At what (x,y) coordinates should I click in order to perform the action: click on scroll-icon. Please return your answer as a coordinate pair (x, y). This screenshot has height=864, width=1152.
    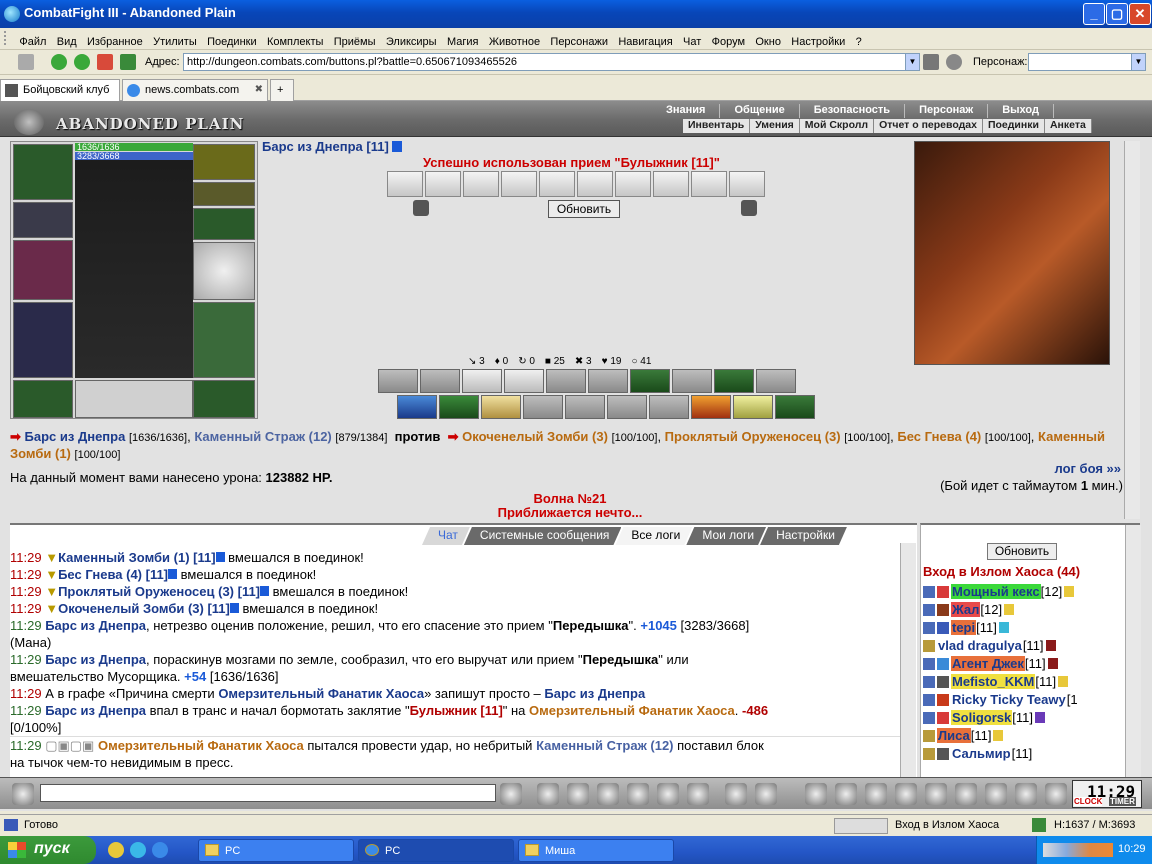
    Looking at the image, I should click on (876, 794).